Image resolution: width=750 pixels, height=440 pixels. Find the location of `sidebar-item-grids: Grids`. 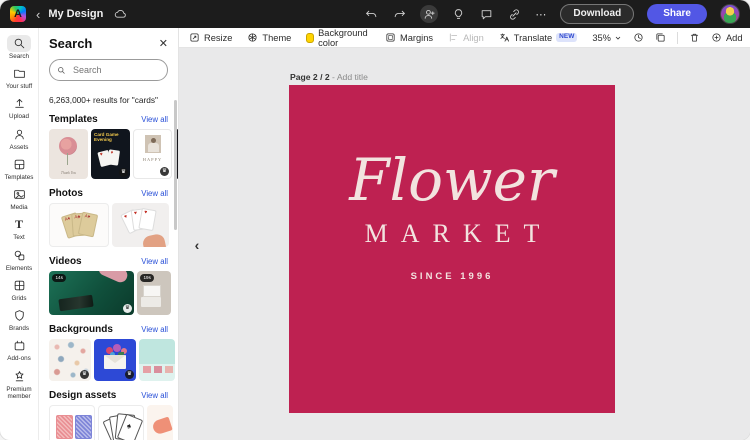

sidebar-item-grids: Grids is located at coordinates (19, 289).